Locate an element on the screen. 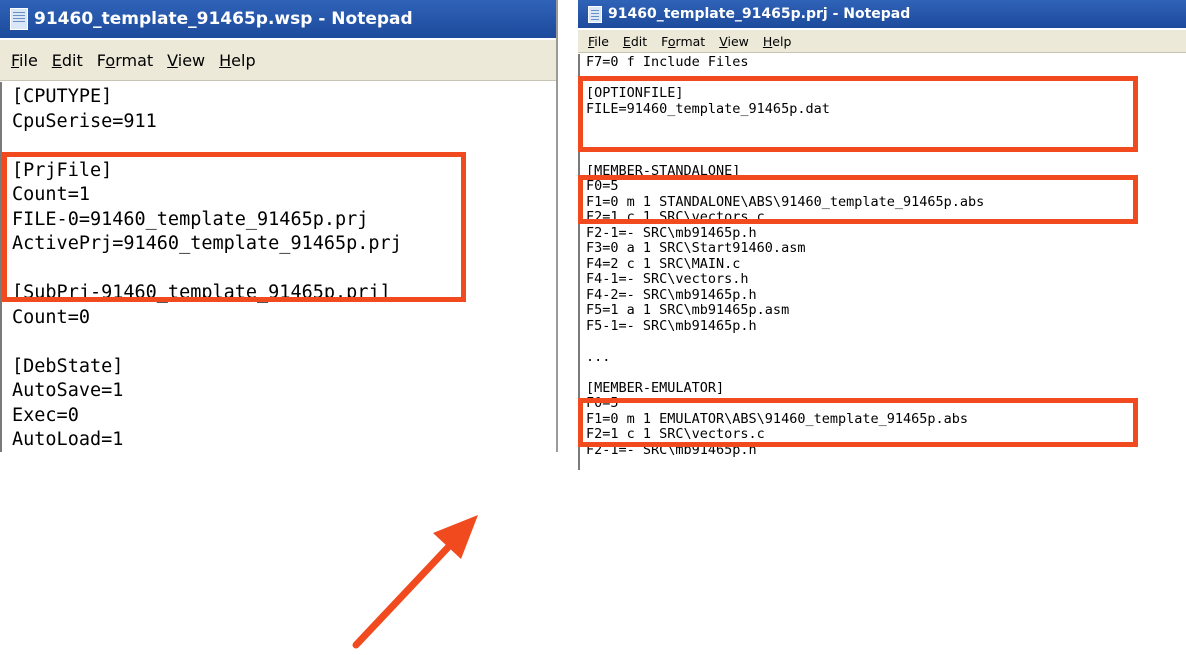  title-bar: 91460_template_91465p.wsp - Notepad is located at coordinates (278, 19).